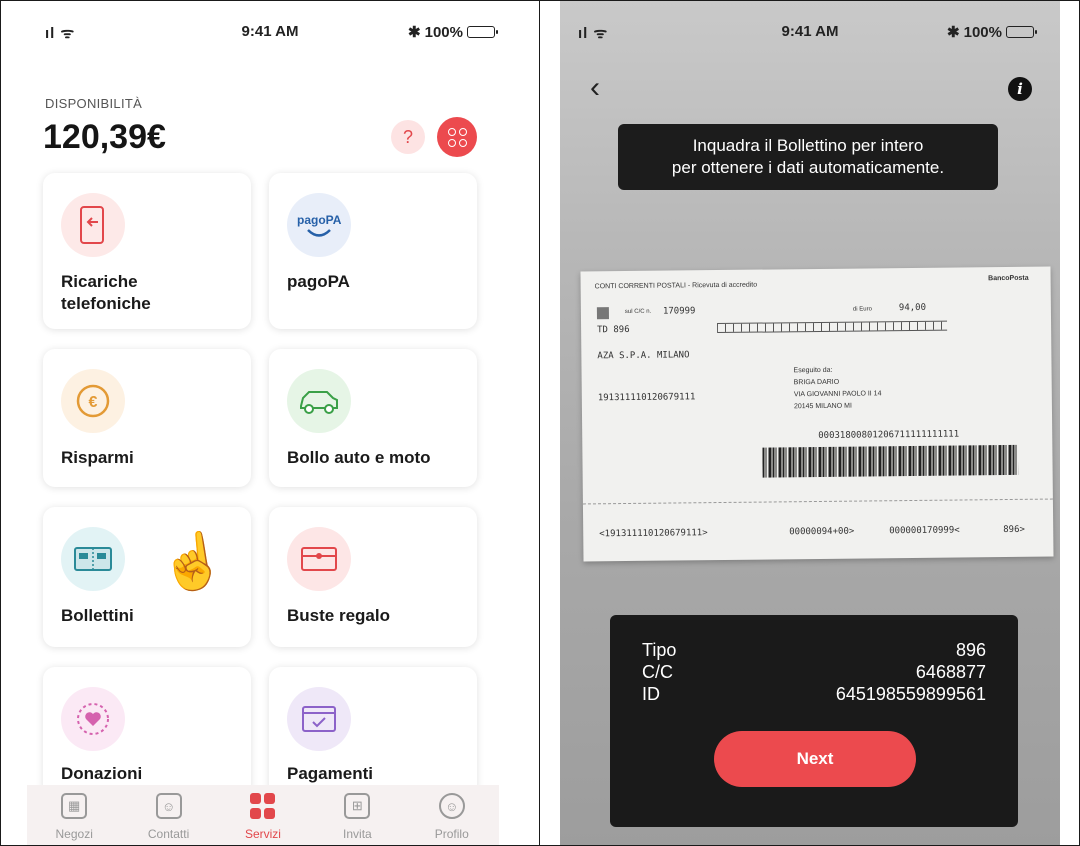  I want to click on grid-icon, so click(457, 137).